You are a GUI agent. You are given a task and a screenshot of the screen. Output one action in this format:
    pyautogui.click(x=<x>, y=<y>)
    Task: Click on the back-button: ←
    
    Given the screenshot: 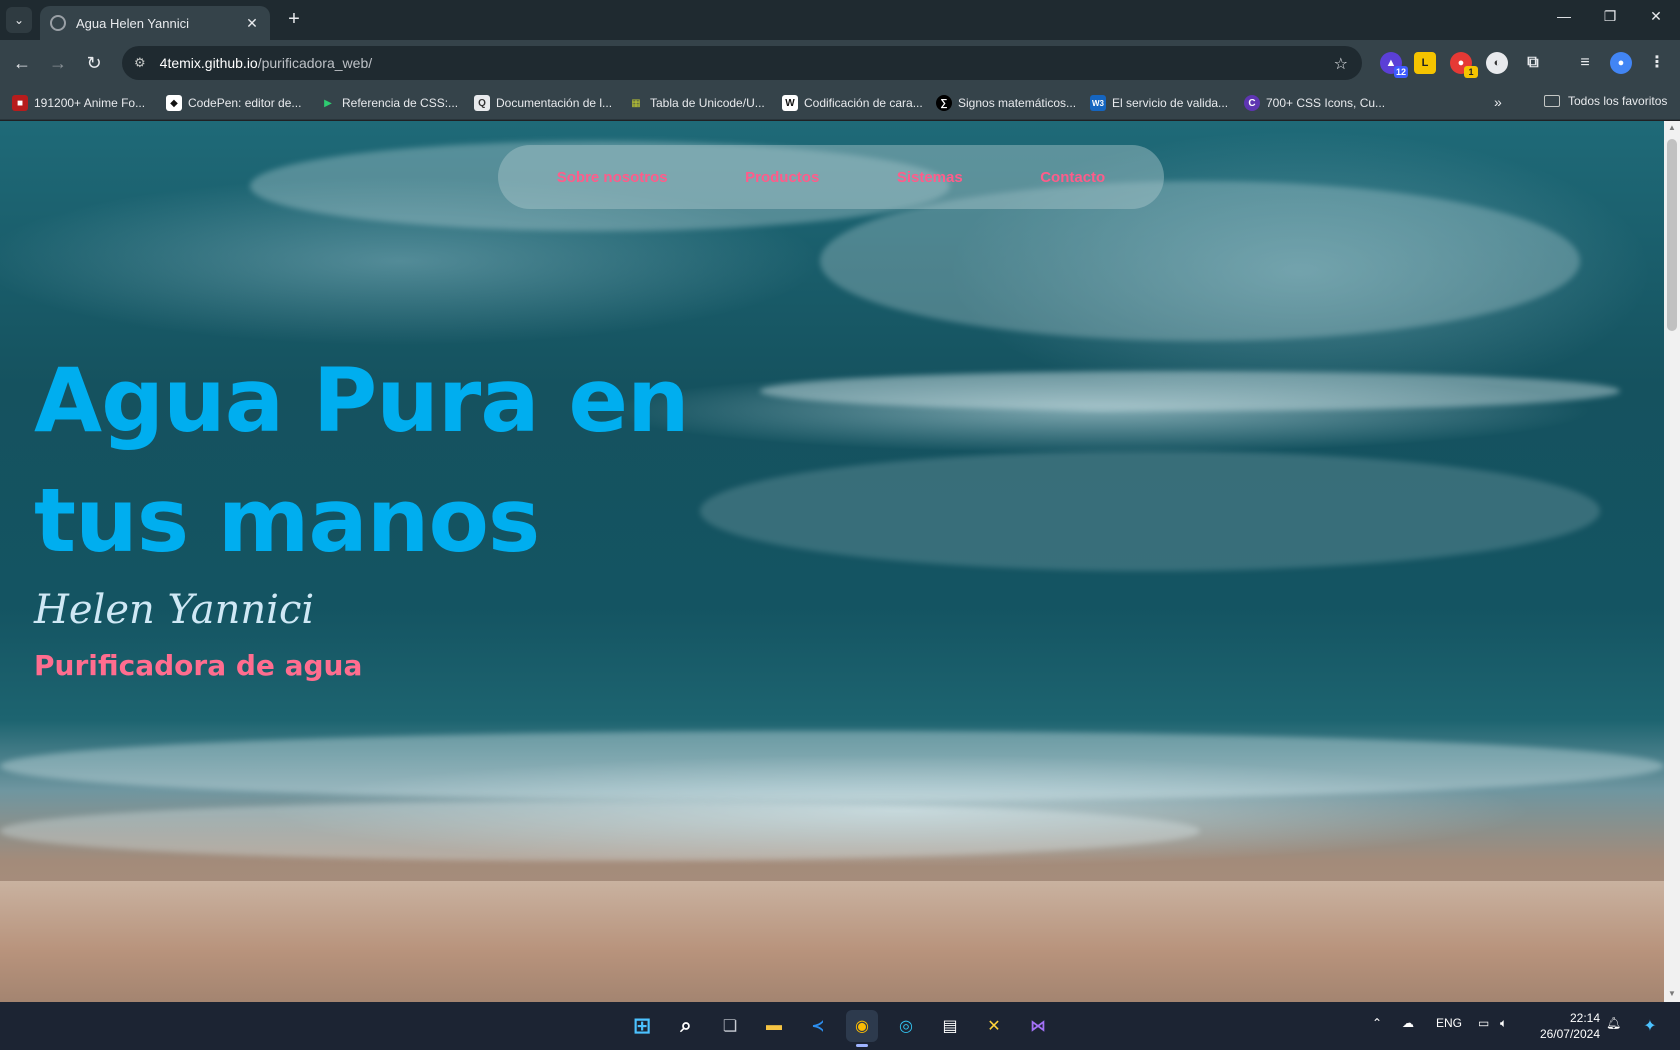 What is the action you would take?
    pyautogui.click(x=22, y=63)
    